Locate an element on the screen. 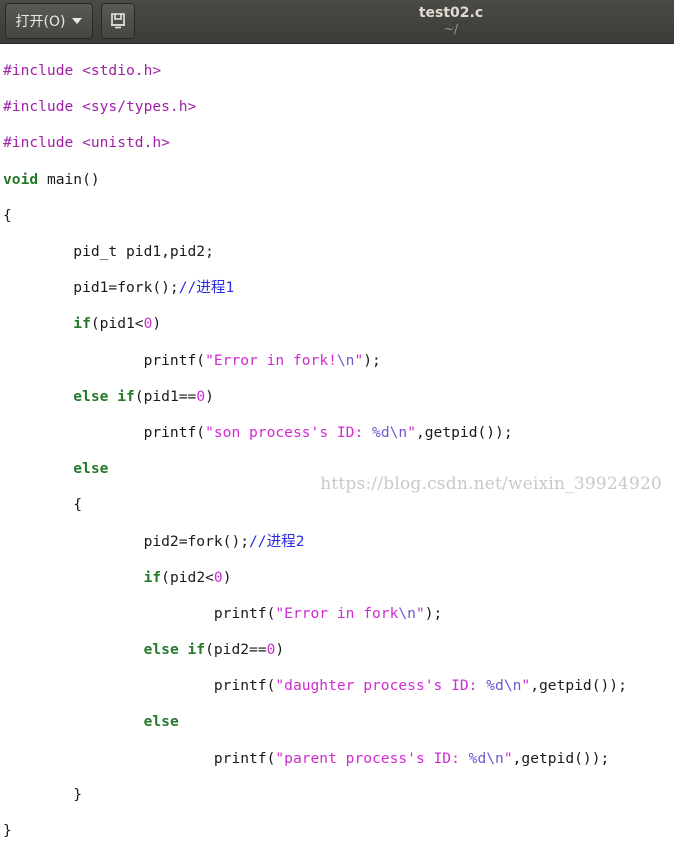 This screenshot has width=674, height=858. open-button-label: 打开(O) is located at coordinates (40, 22).